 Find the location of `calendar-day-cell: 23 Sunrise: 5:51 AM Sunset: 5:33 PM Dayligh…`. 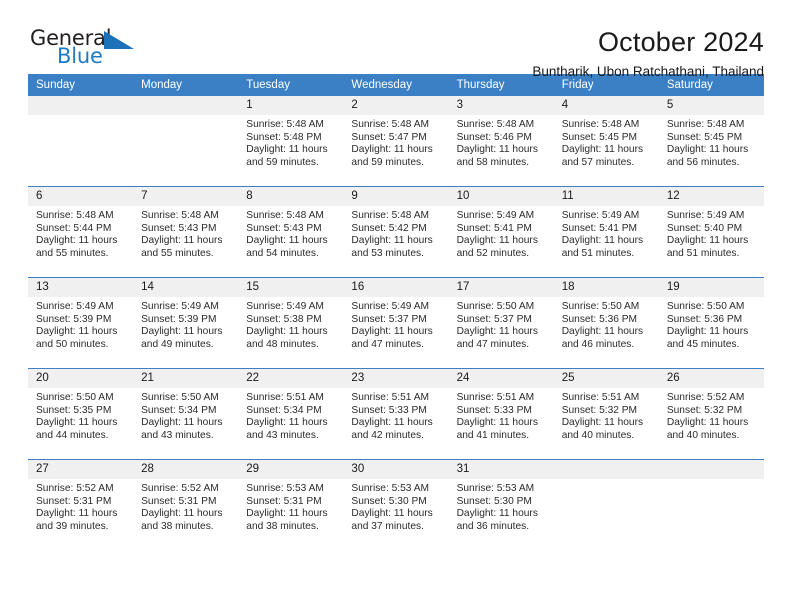

calendar-day-cell: 23 Sunrise: 5:51 AM Sunset: 5:33 PM Dayligh… is located at coordinates (396, 414).